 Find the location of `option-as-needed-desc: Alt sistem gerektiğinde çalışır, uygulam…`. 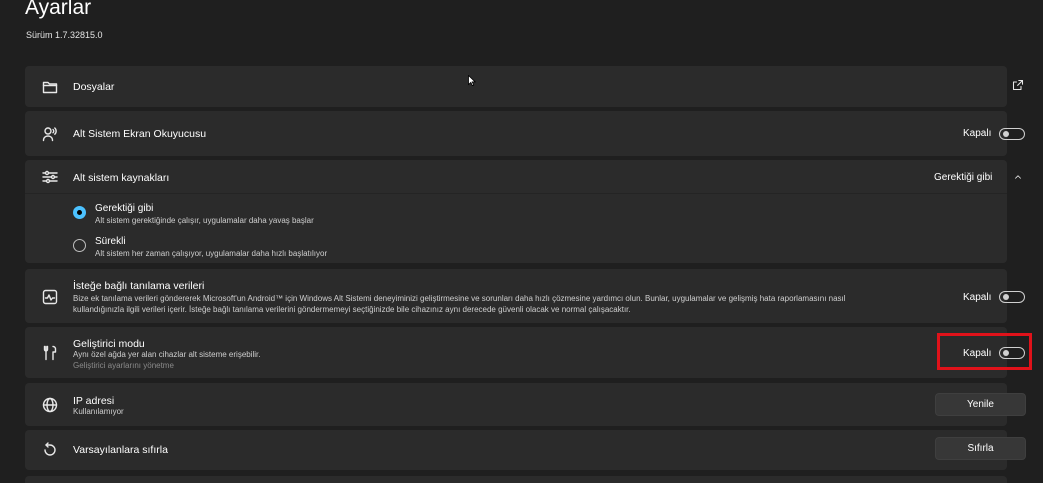

option-as-needed-desc: Alt sistem gerektiğinde çalışır, uygulam… is located at coordinates (204, 220).